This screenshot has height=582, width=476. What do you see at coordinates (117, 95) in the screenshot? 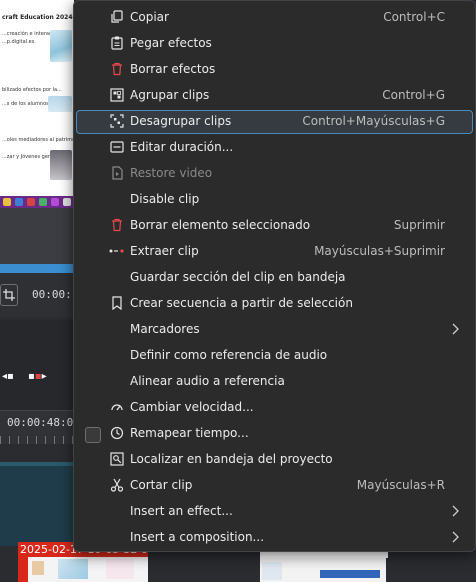
I see `group-icon` at bounding box center [117, 95].